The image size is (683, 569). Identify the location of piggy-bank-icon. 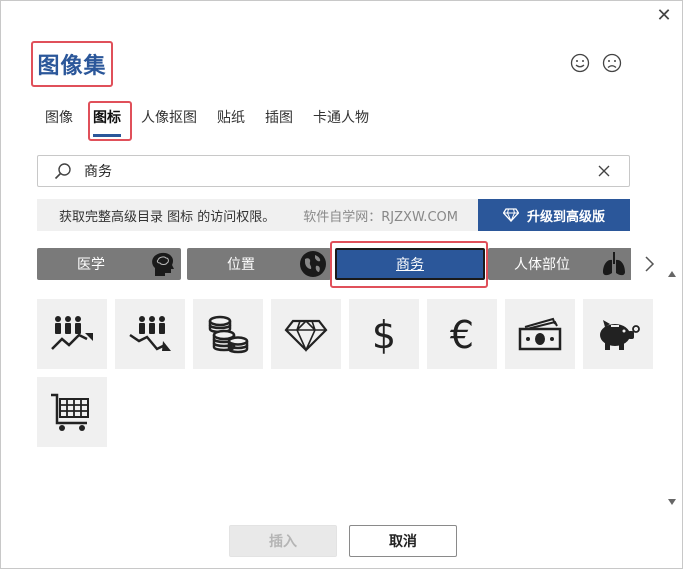
(620, 335).